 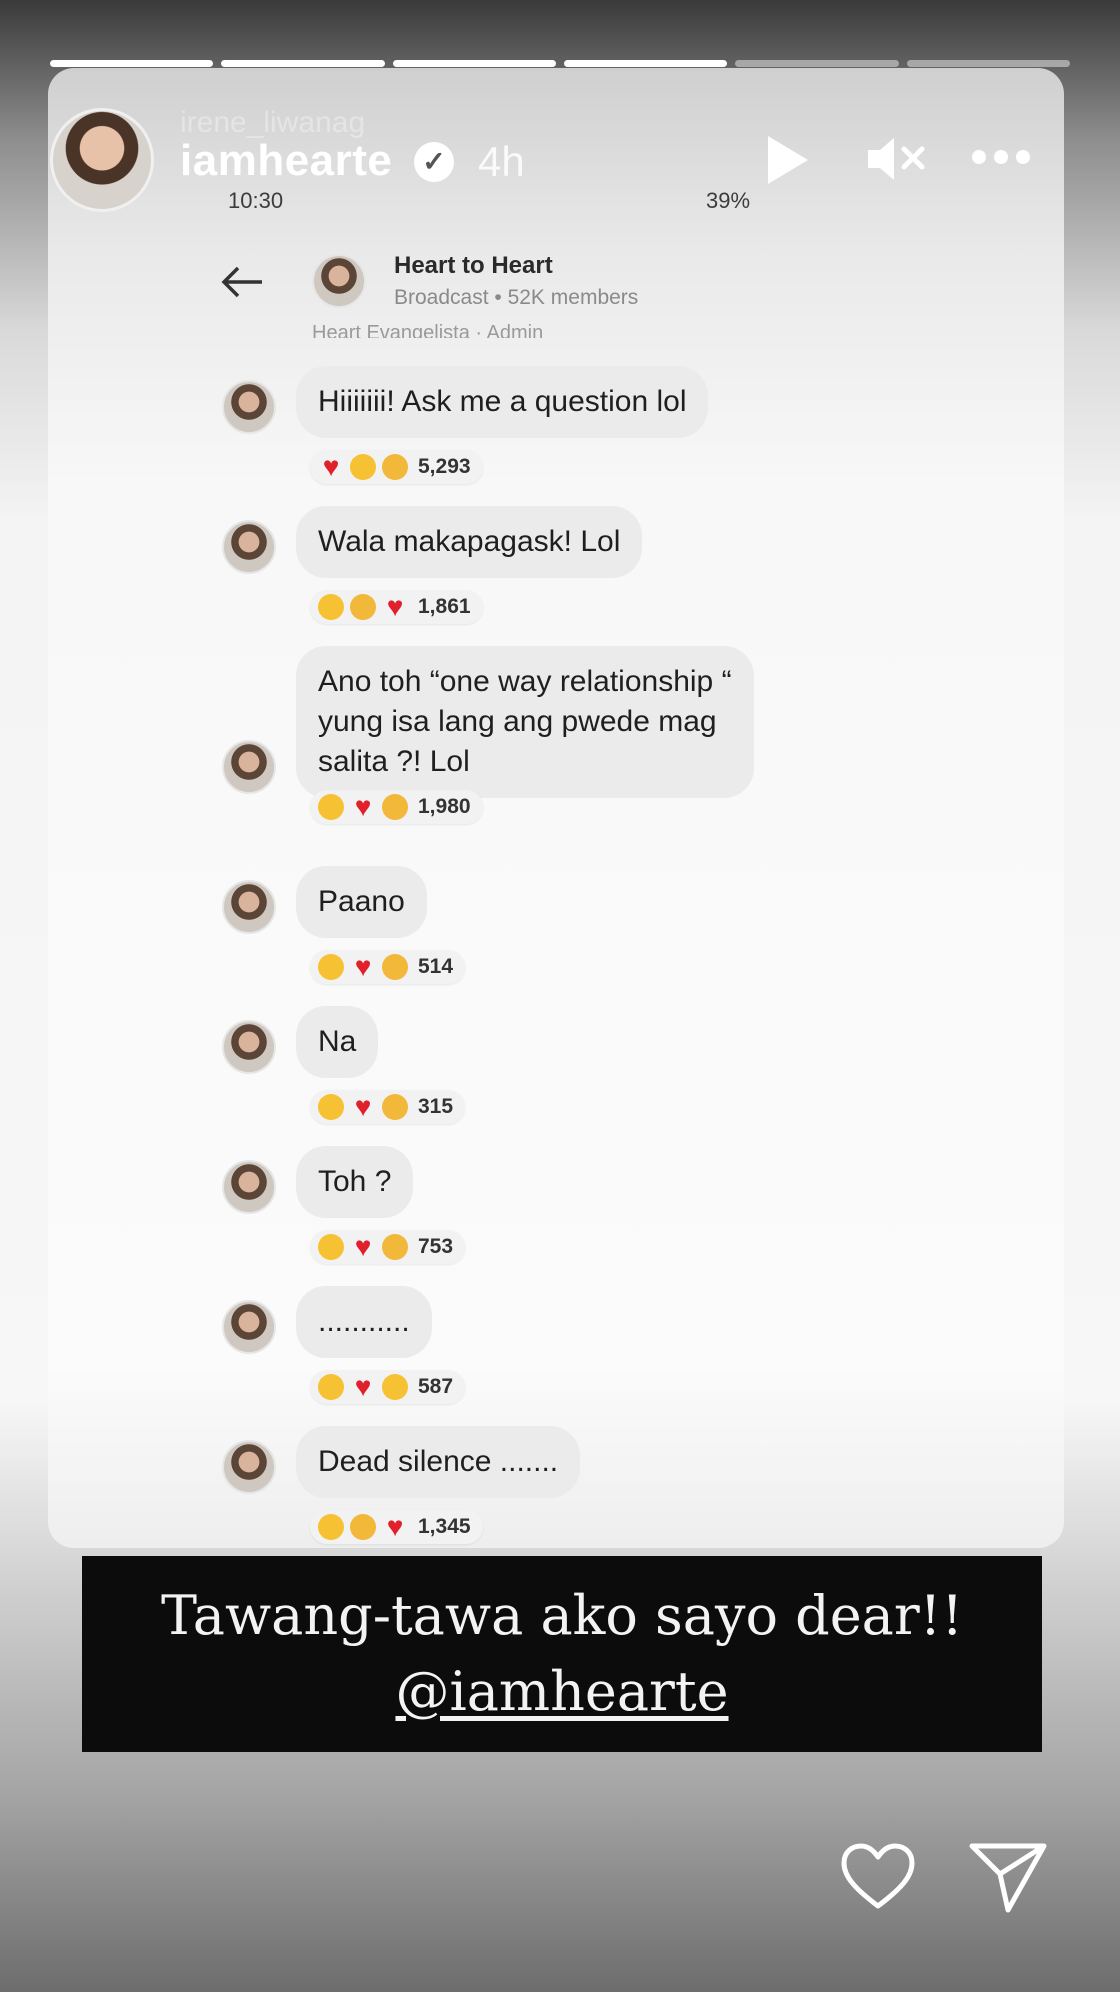 What do you see at coordinates (436, 966) in the screenshot?
I see `reaction-count: 514` at bounding box center [436, 966].